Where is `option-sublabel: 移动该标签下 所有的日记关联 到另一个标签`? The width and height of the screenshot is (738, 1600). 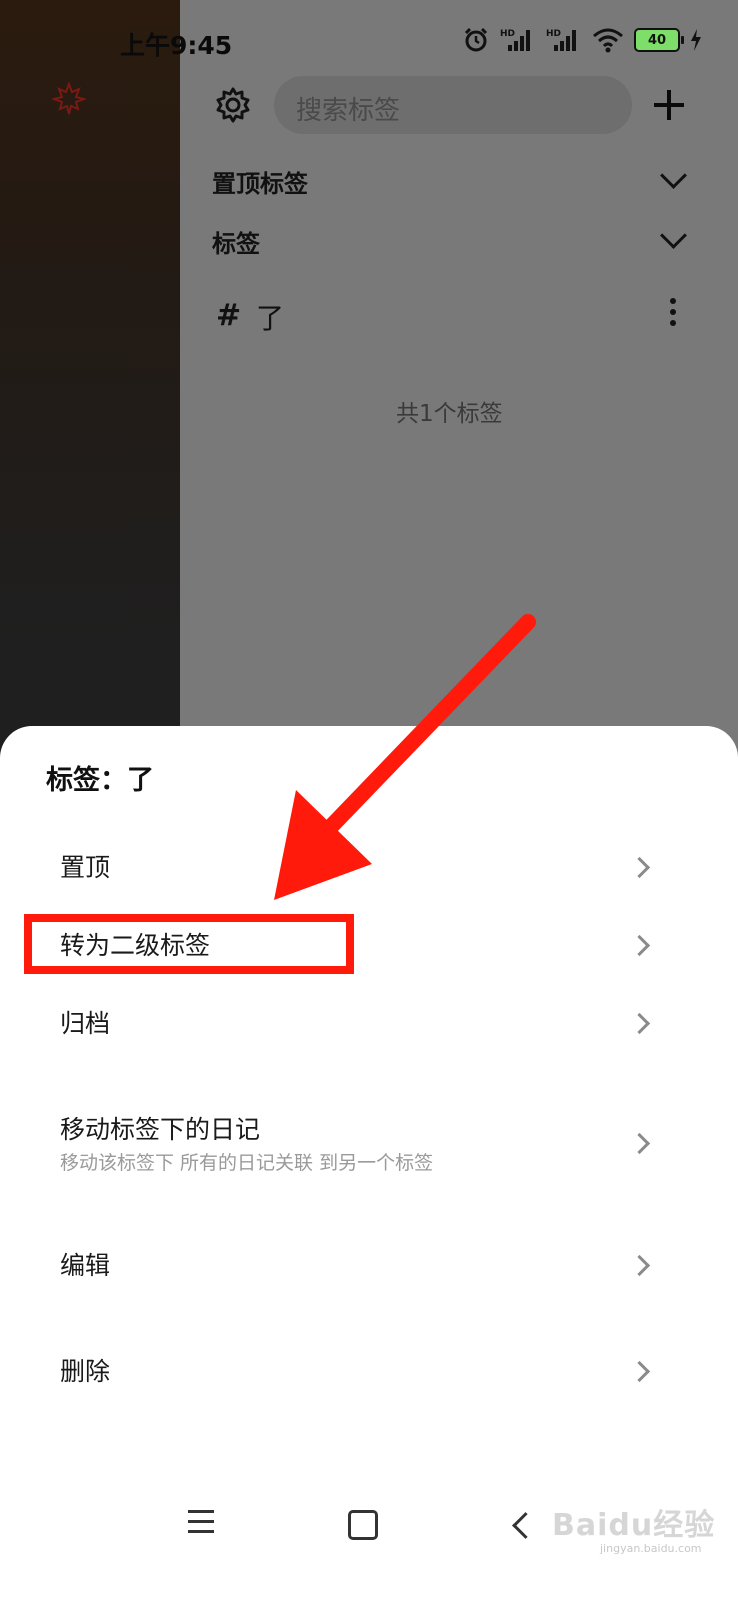 option-sublabel: 移动该标签下 所有的日记关联 到另一个标签 is located at coordinates (247, 1163).